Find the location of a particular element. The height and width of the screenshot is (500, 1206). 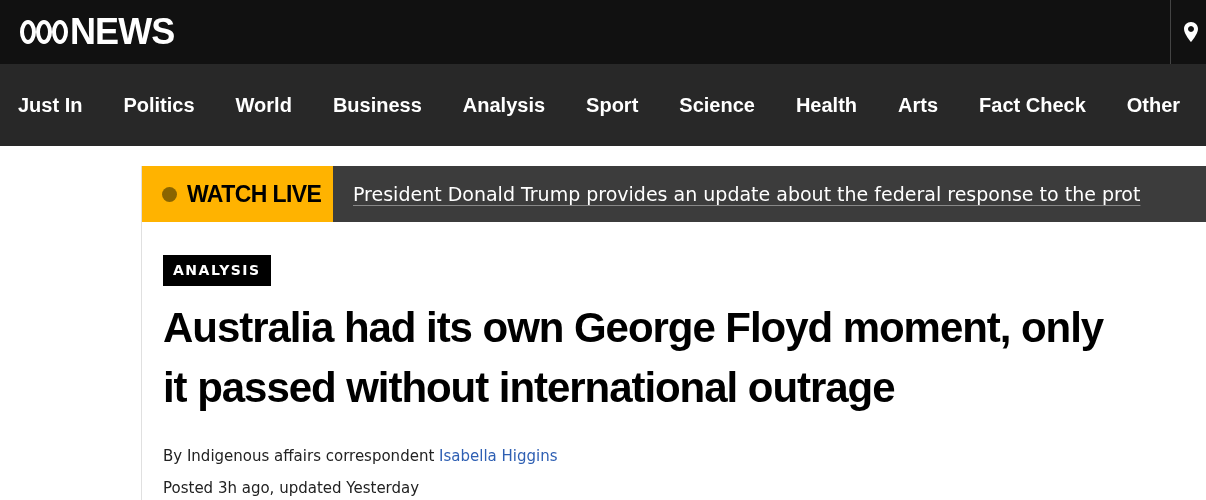

nav-link: Science is located at coordinates (717, 105).